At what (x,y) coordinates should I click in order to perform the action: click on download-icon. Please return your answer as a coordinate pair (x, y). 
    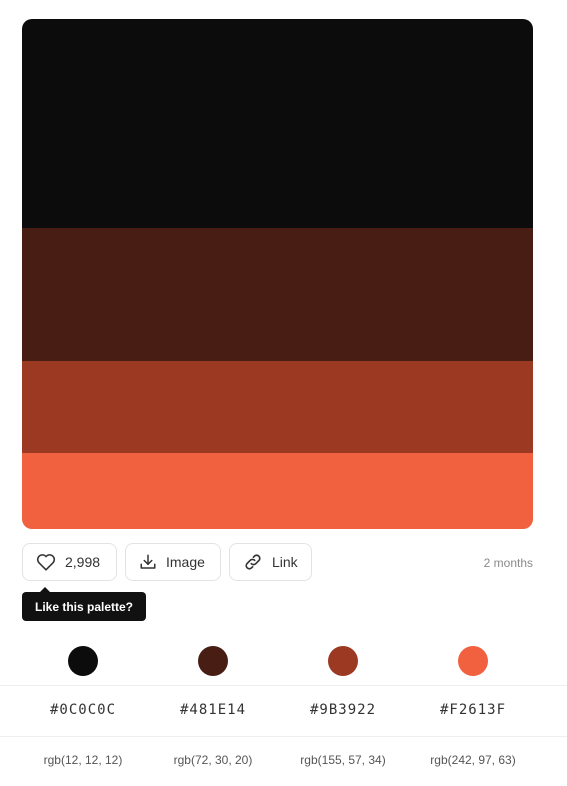
    Looking at the image, I should click on (148, 562).